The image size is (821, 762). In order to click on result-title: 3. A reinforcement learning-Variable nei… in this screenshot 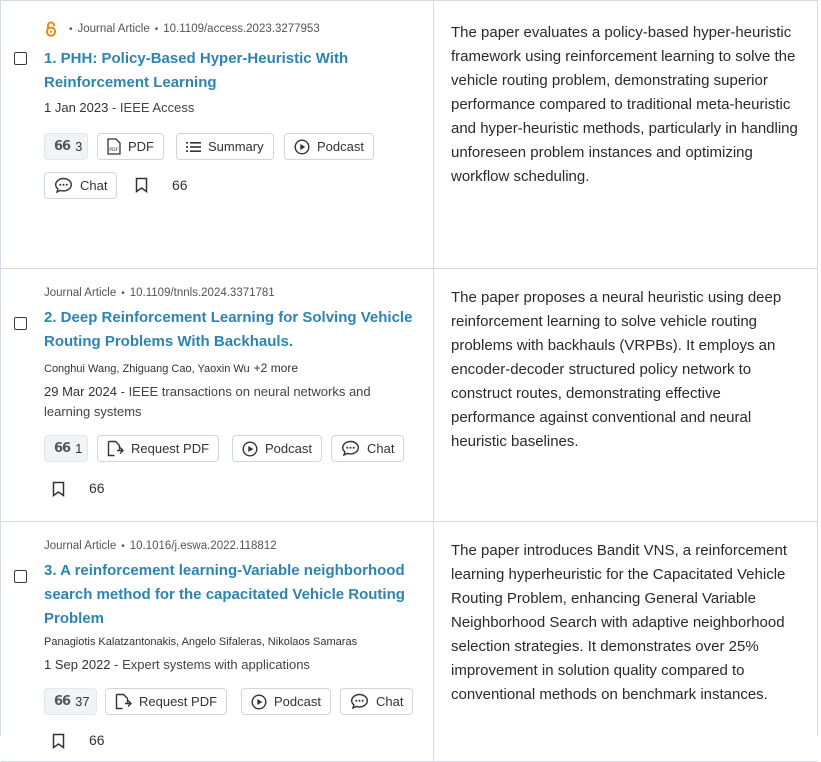, I will do `click(234, 595)`.